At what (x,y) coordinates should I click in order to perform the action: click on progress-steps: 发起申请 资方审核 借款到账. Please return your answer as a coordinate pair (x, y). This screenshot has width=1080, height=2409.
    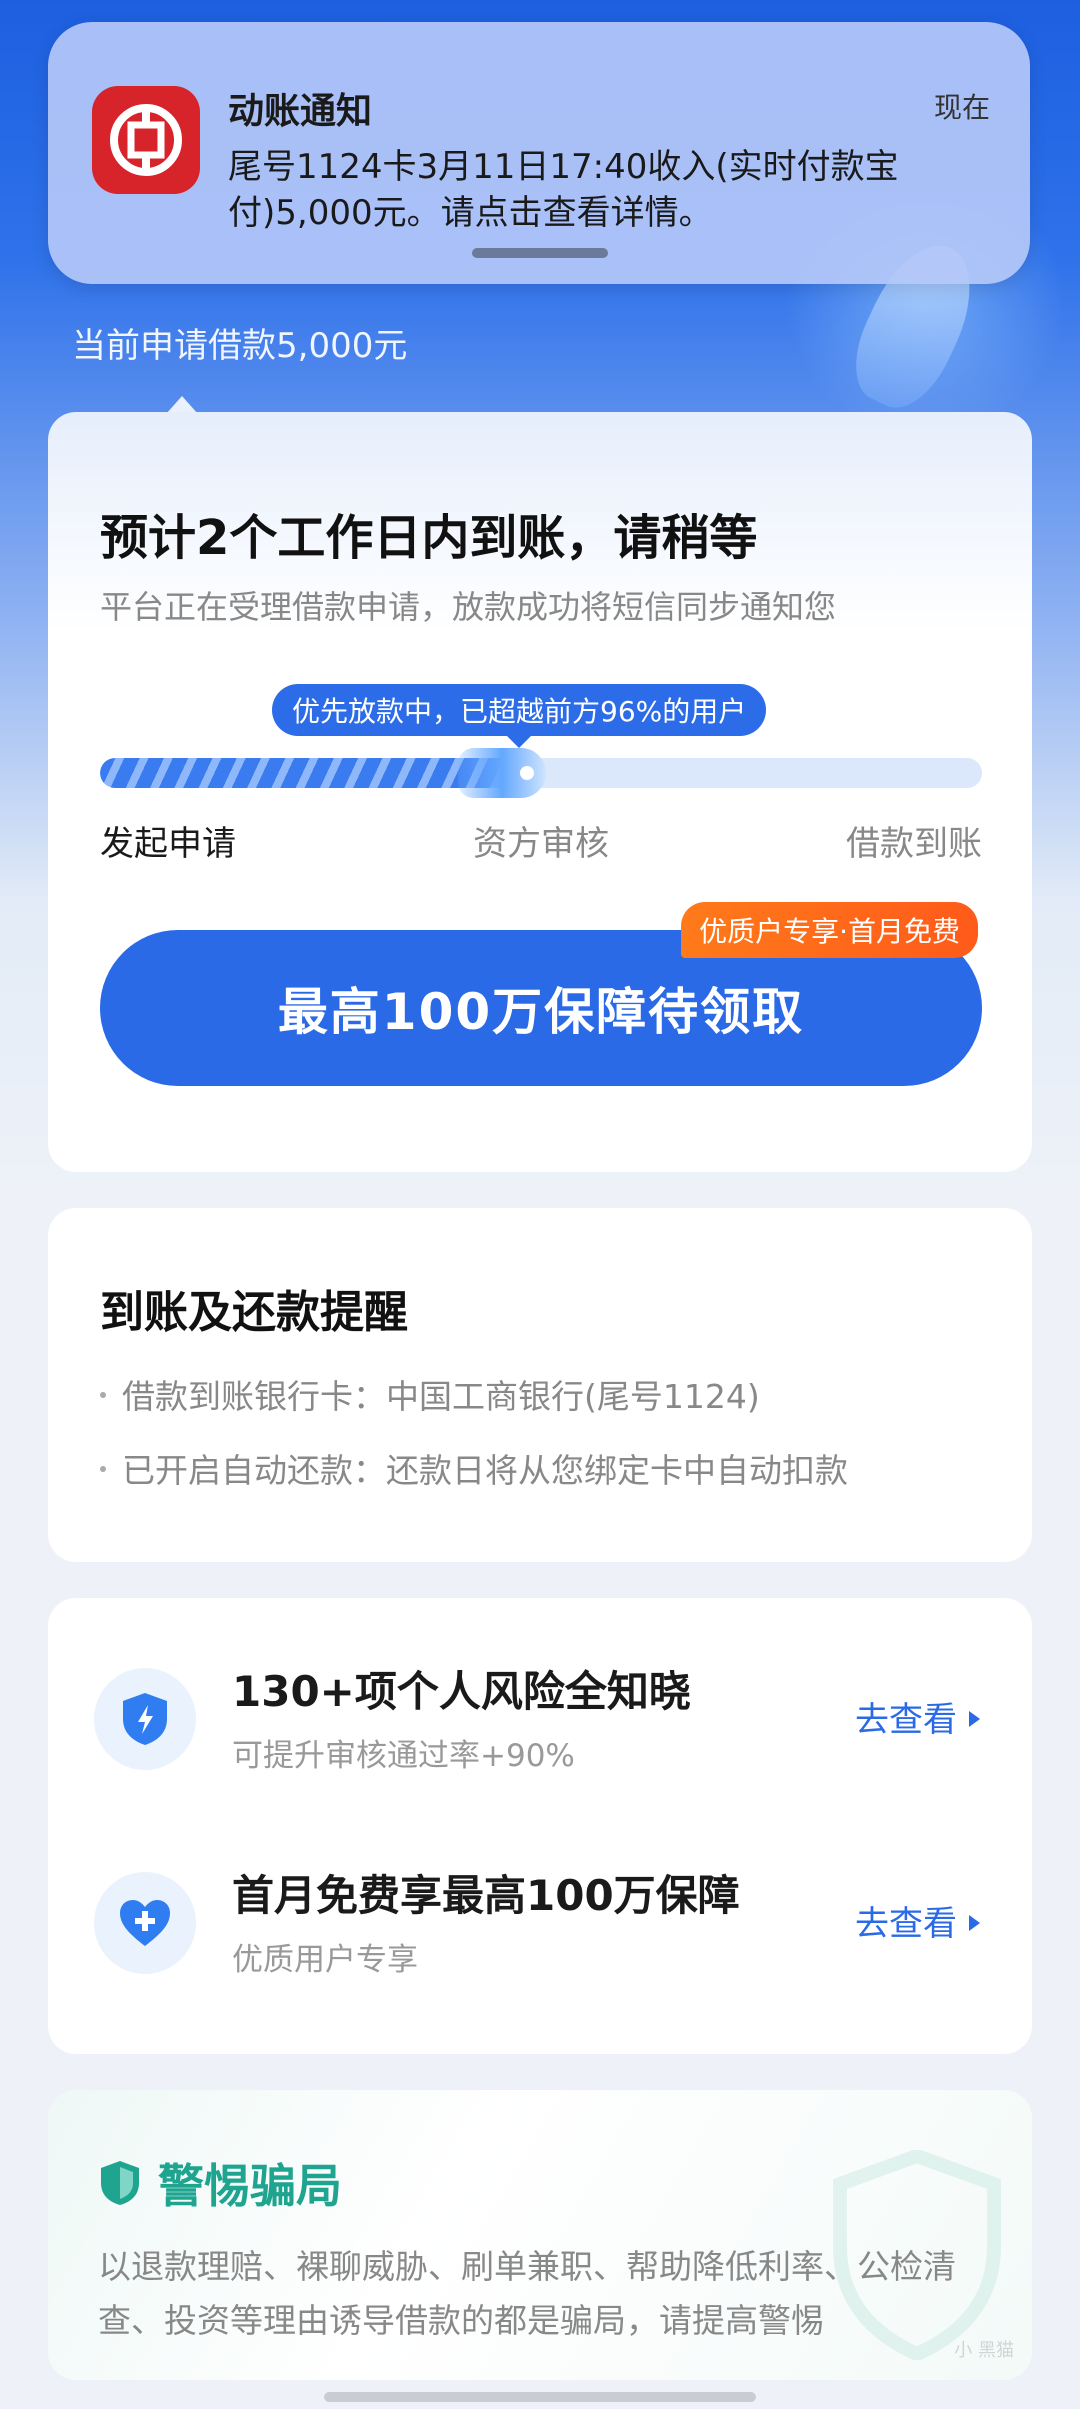
    Looking at the image, I should click on (541, 841).